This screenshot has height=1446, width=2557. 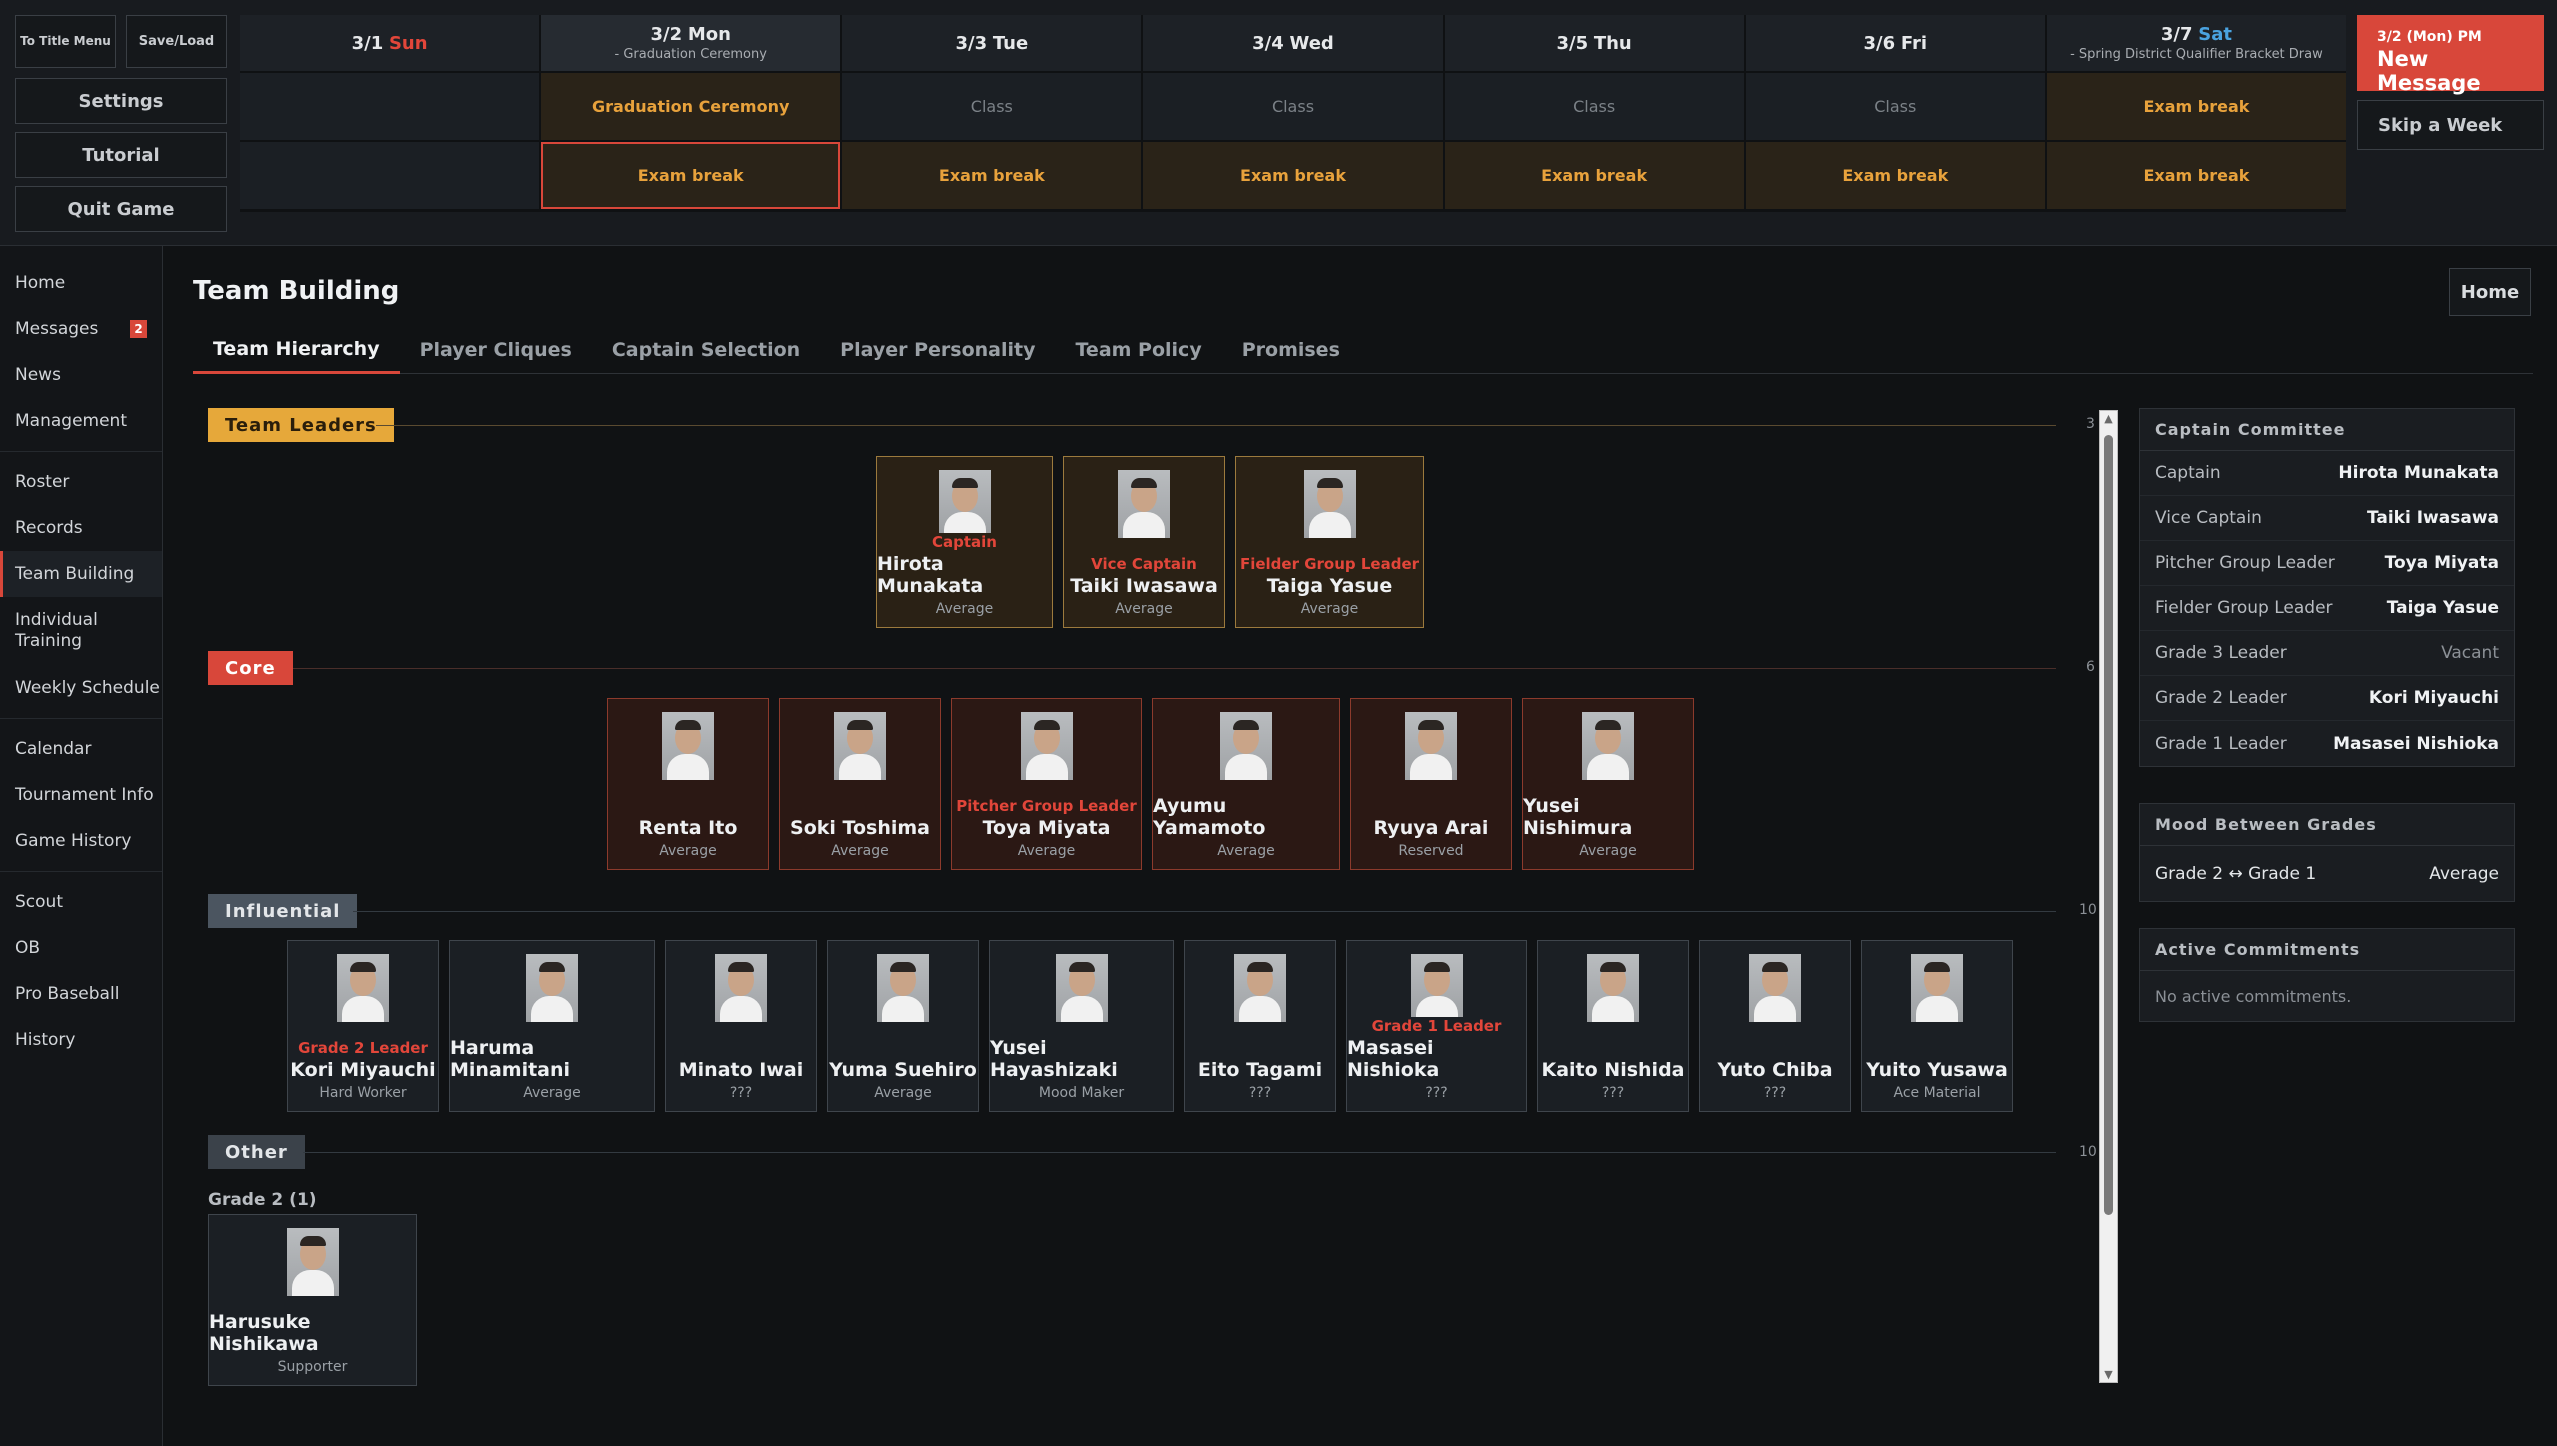 What do you see at coordinates (1329, 542) in the screenshot?
I see `player-card: Fielder Group Leader Taiga Yasue Average` at bounding box center [1329, 542].